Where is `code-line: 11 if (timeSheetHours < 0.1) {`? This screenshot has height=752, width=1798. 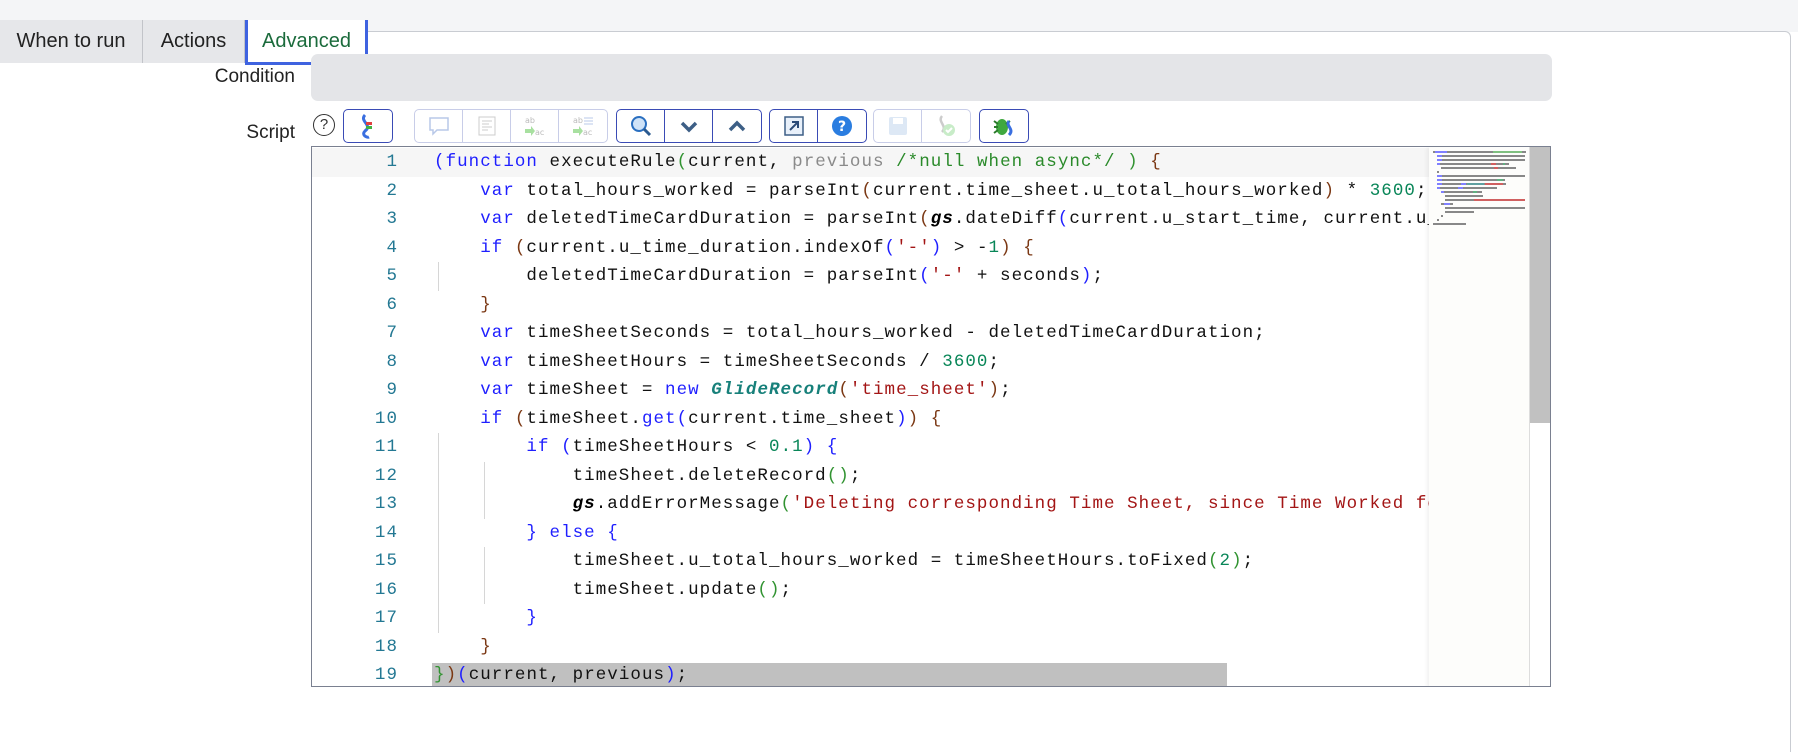 code-line: 11 if (timeSheetHours < 0.1) { is located at coordinates (871, 447).